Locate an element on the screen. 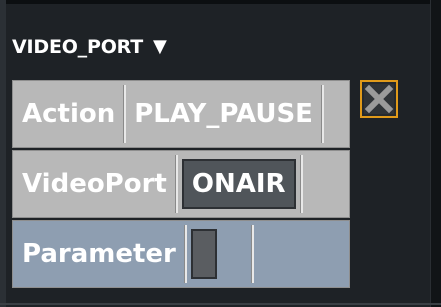 This screenshot has height=307, width=441. parameter-input is located at coordinates (203, 254).